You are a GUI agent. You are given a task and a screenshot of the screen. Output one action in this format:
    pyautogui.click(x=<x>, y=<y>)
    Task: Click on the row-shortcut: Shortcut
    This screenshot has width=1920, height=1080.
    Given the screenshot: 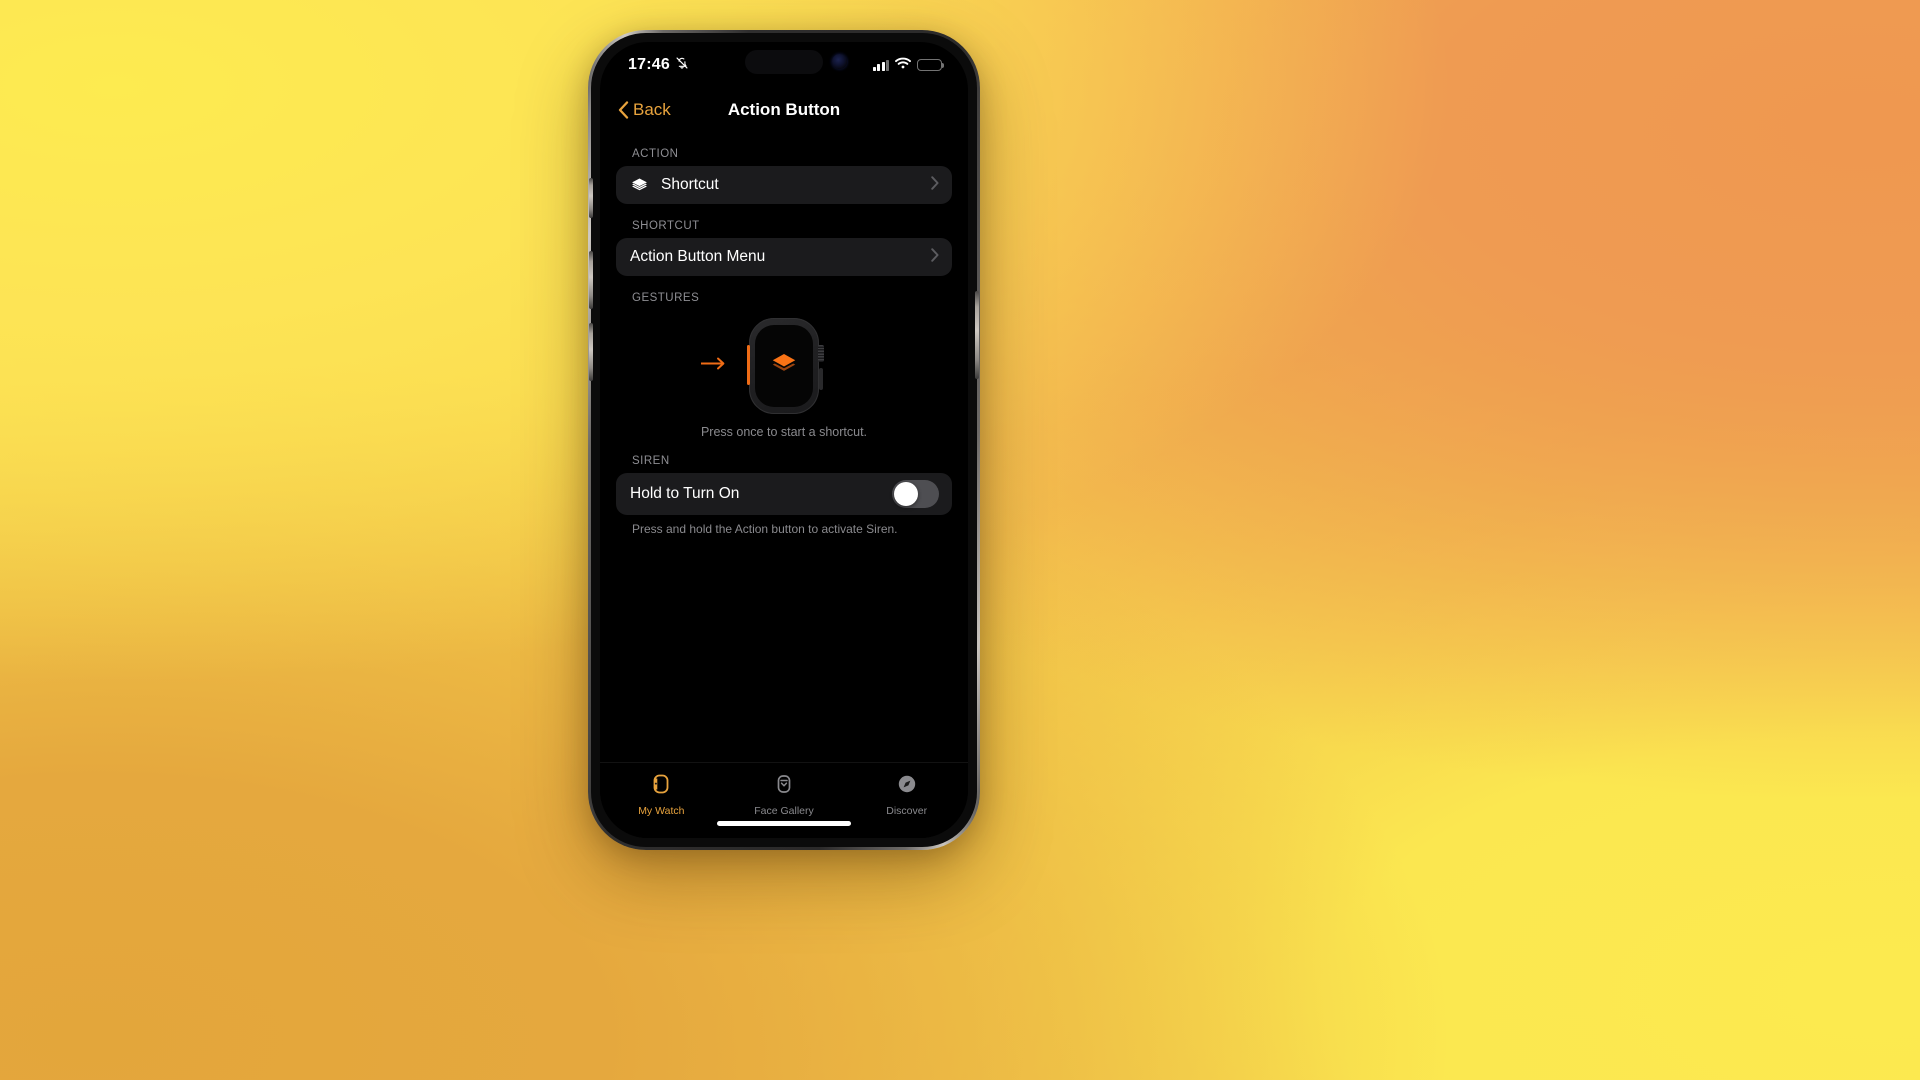 What is the action you would take?
    pyautogui.click(x=784, y=185)
    